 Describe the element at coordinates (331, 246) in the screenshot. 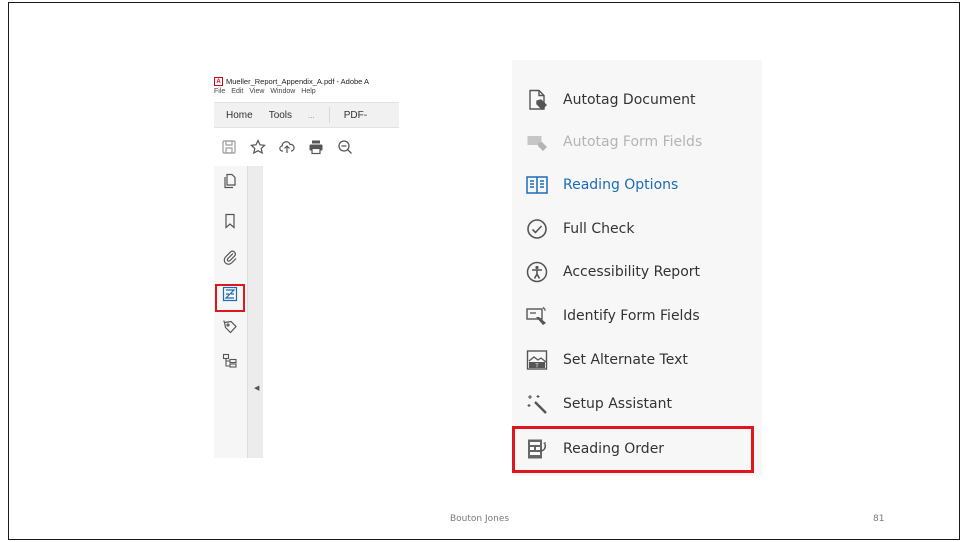

I see `document-area` at that location.